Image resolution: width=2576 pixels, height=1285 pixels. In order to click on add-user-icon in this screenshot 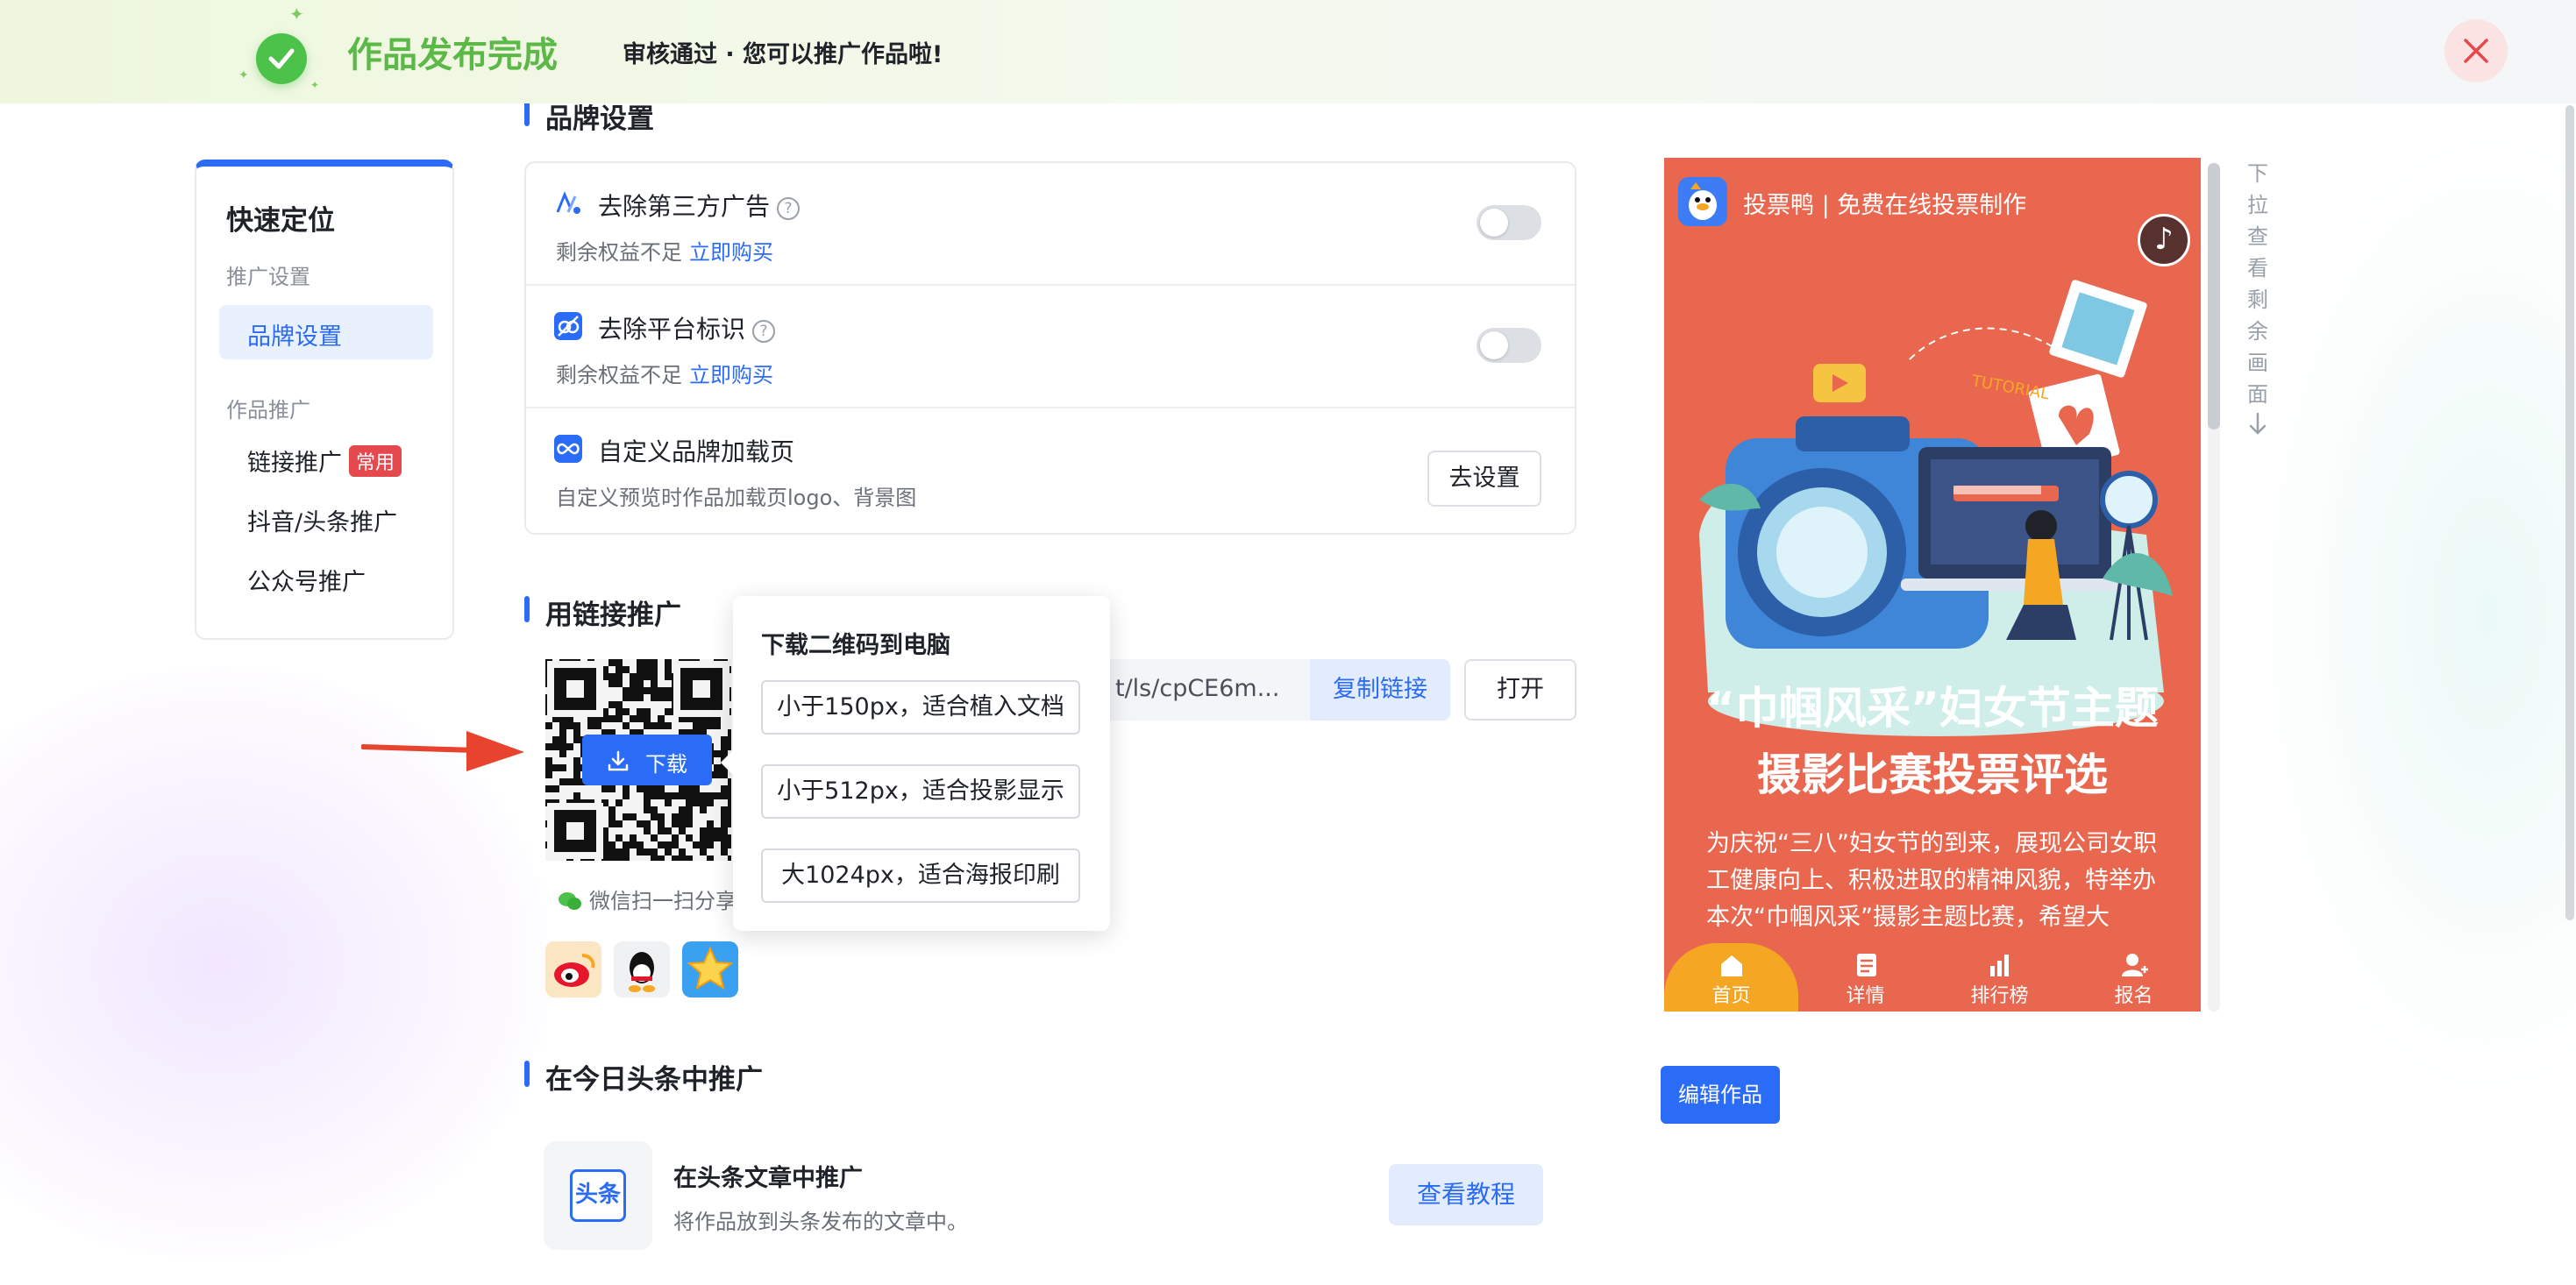, I will do `click(2134, 965)`.